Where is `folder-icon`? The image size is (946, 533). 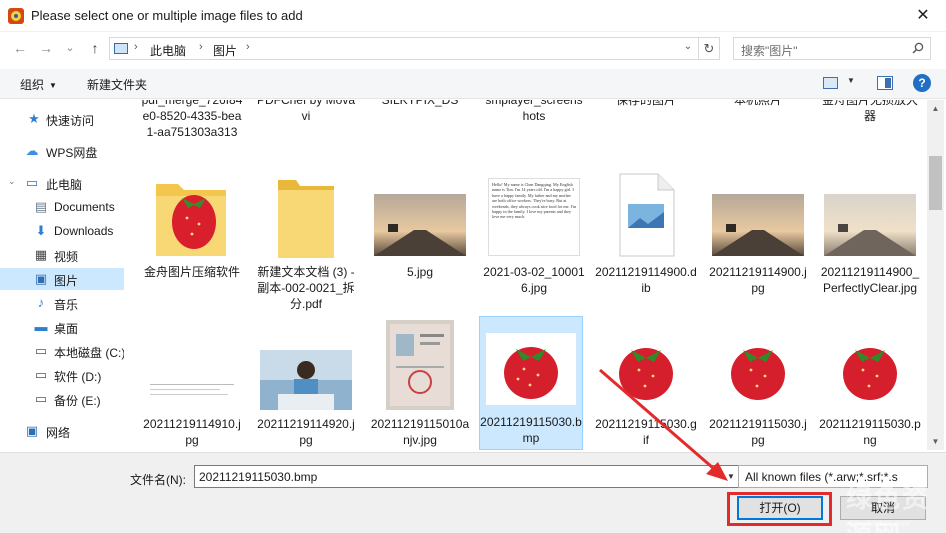
folder-icon is located at coordinates (306, 219).